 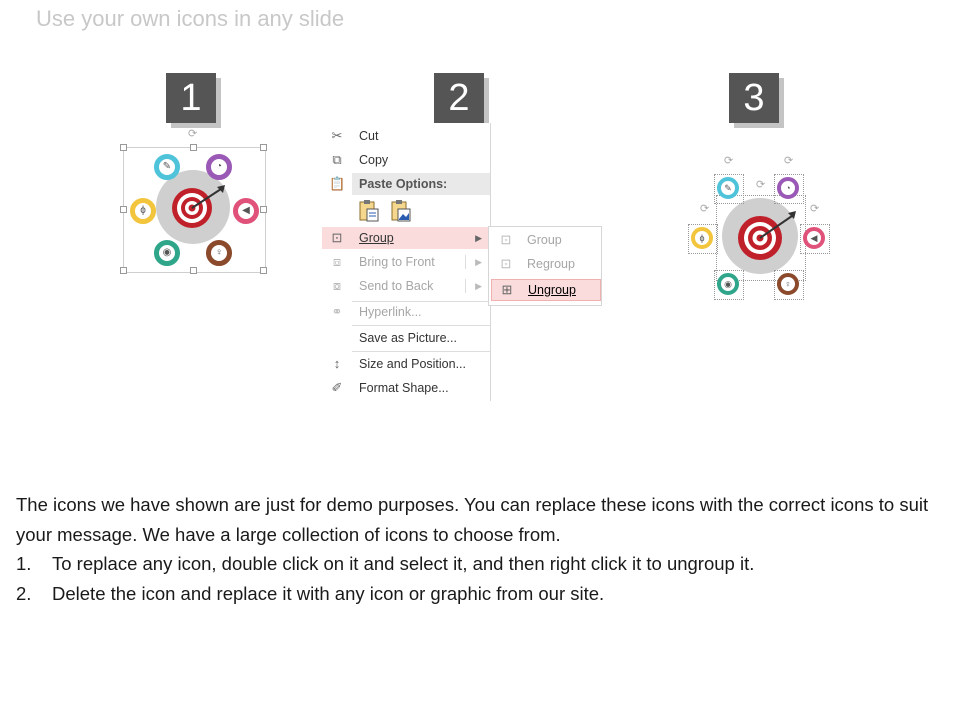 I want to click on icon-selection: ✎, so click(x=729, y=189).